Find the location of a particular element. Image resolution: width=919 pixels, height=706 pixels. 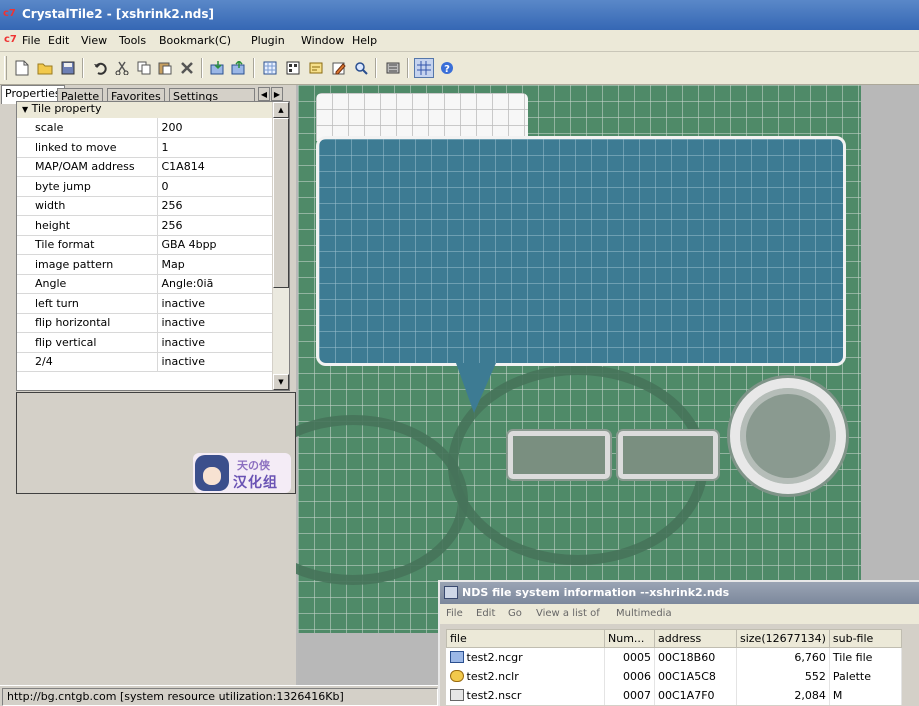

grid-icon is located at coordinates (424, 68).